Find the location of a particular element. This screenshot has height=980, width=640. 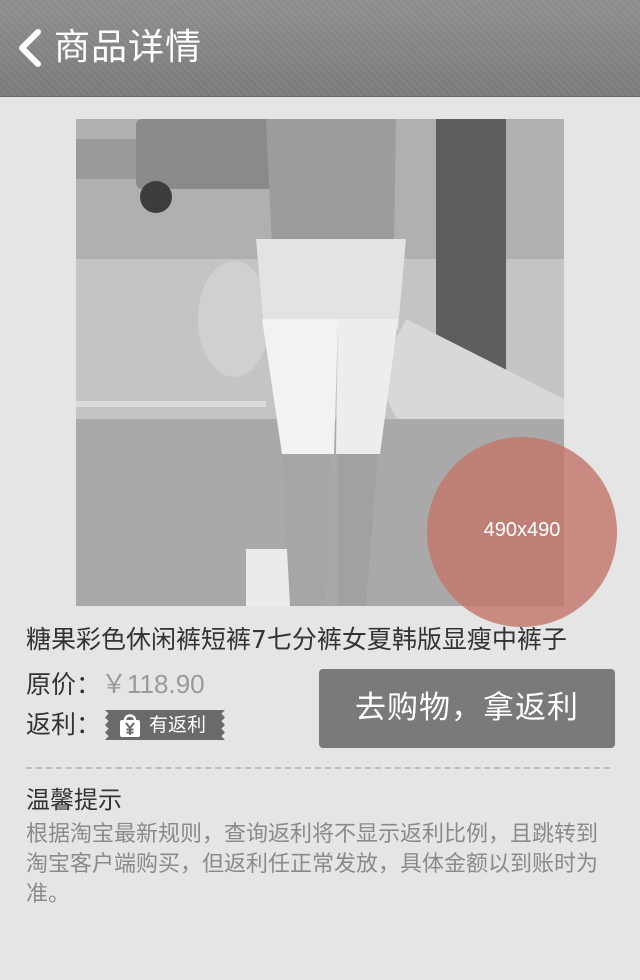

price-row: 原价：￥118.90 is located at coordinates (115, 684).